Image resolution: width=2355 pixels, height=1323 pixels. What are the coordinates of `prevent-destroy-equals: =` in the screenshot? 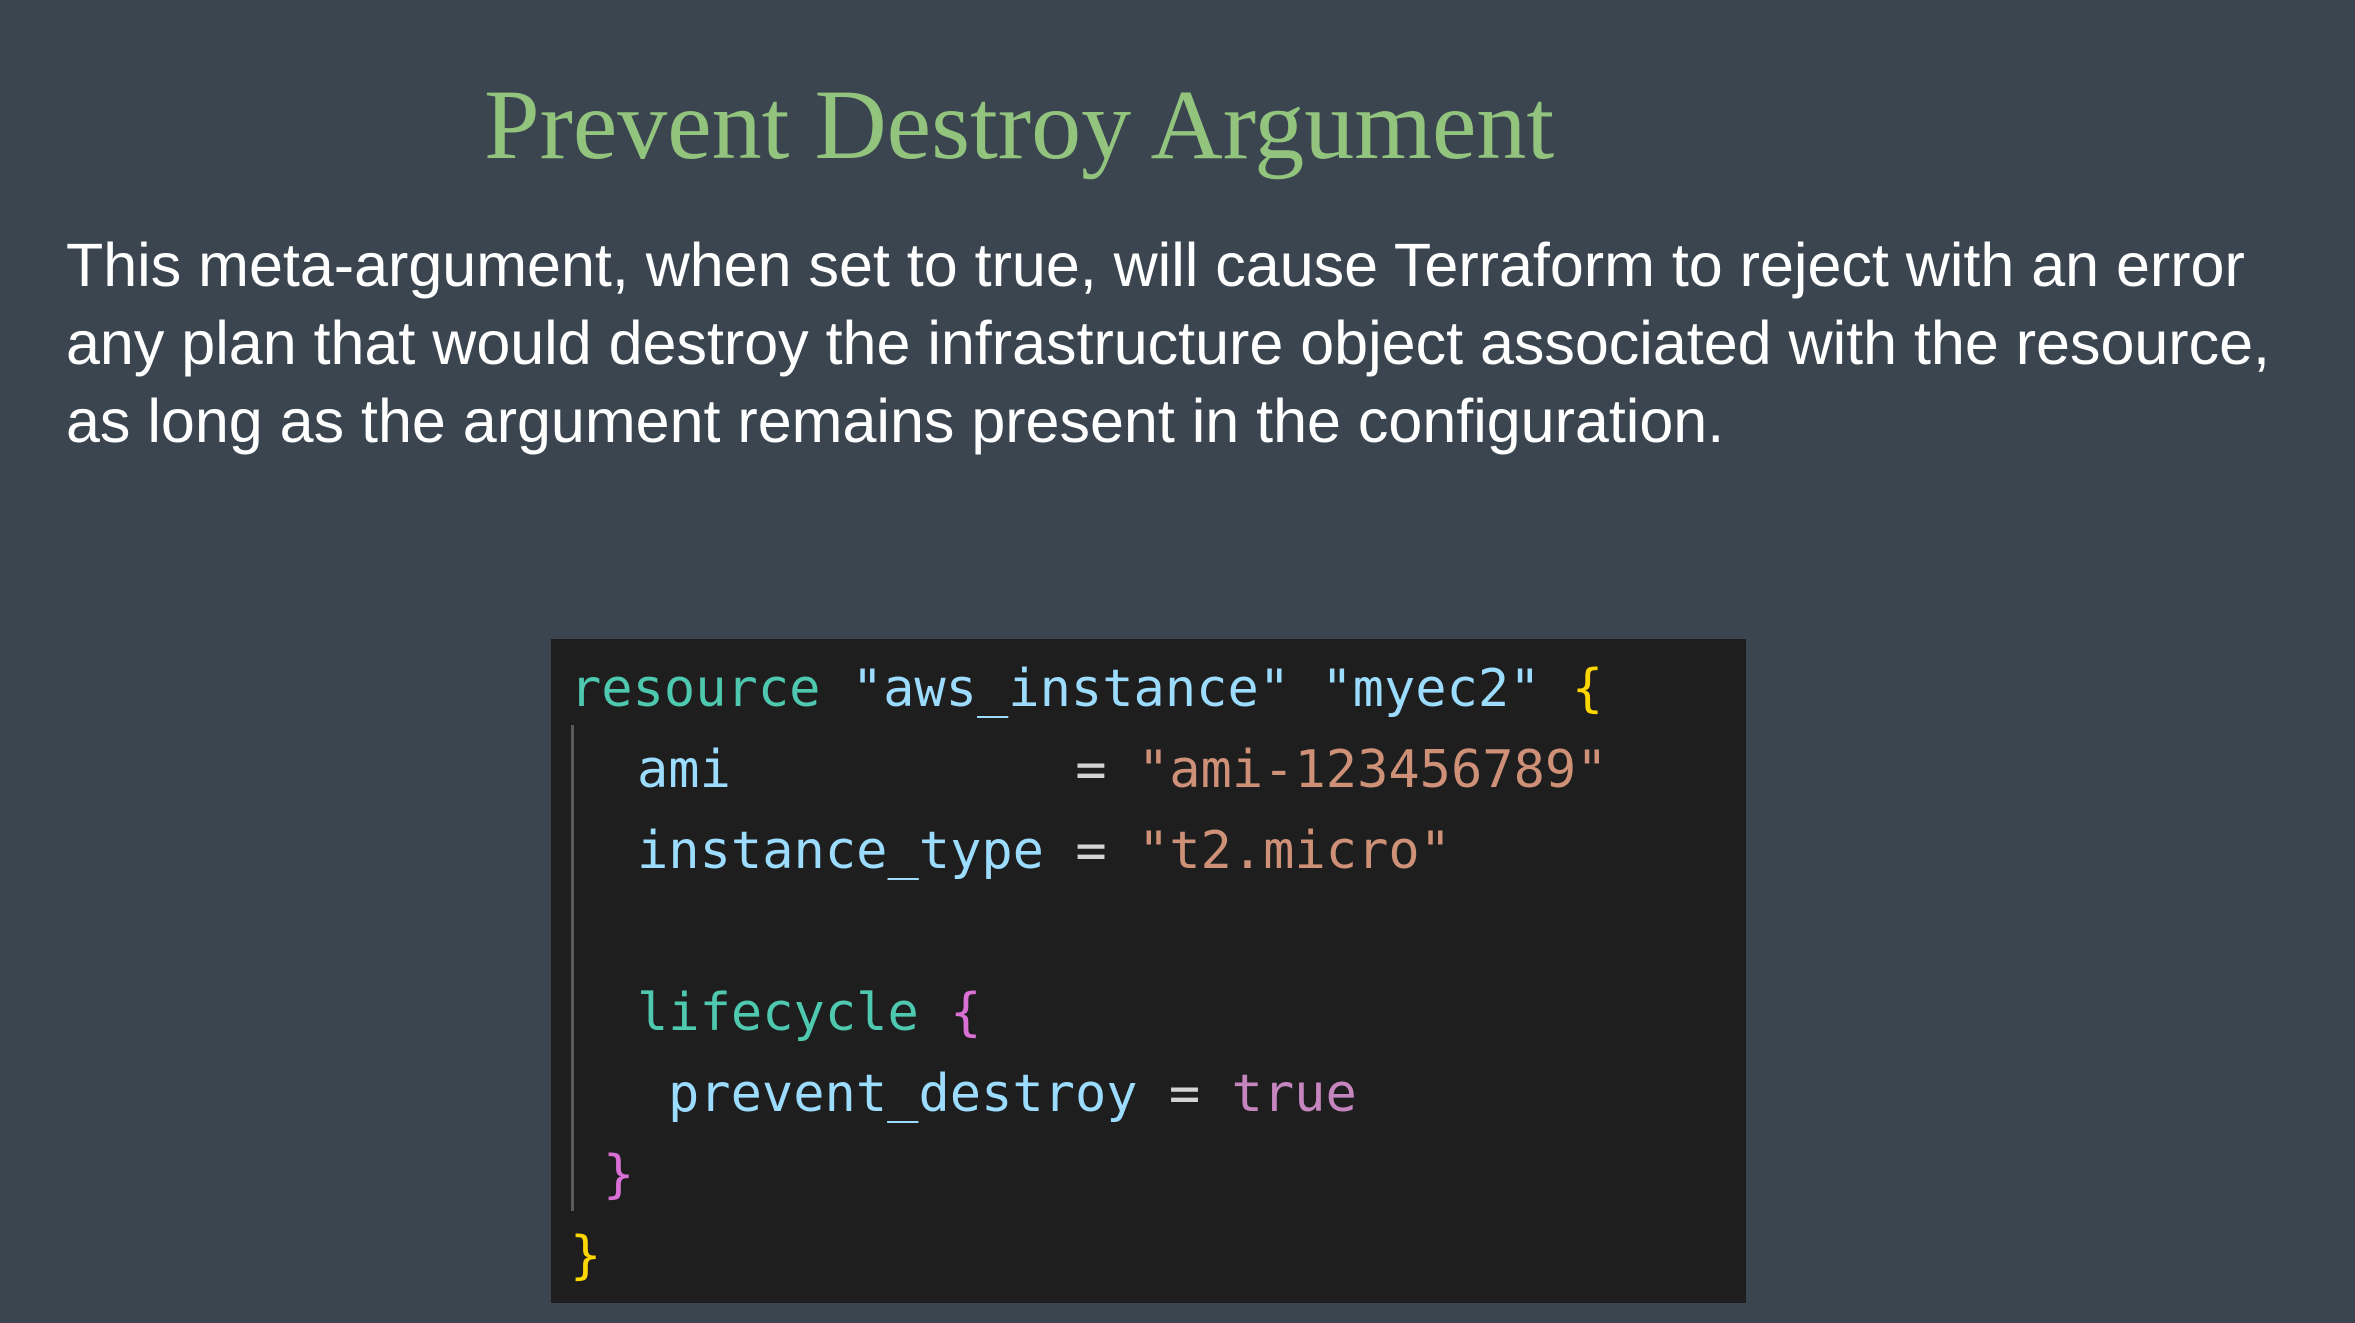 It's located at (1184, 1094).